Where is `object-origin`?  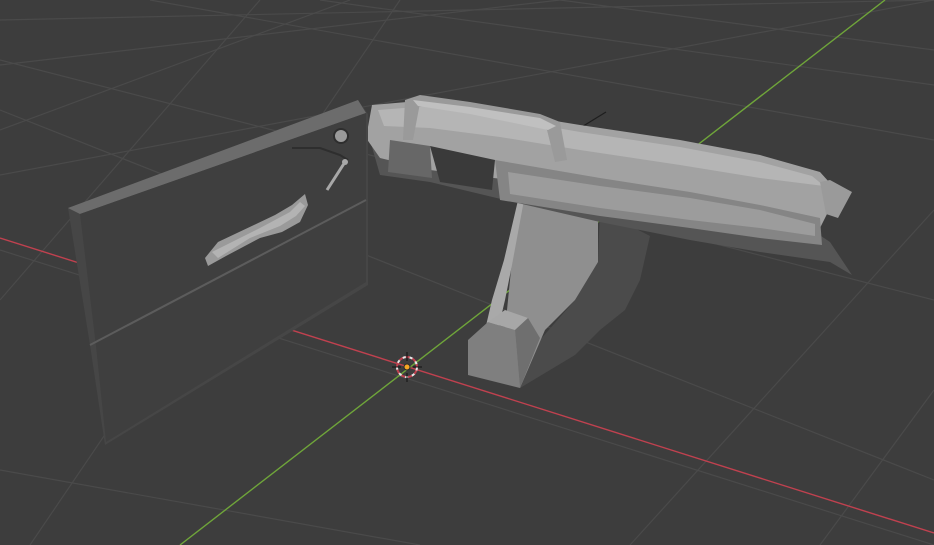
object-origin is located at coordinates (407, 367).